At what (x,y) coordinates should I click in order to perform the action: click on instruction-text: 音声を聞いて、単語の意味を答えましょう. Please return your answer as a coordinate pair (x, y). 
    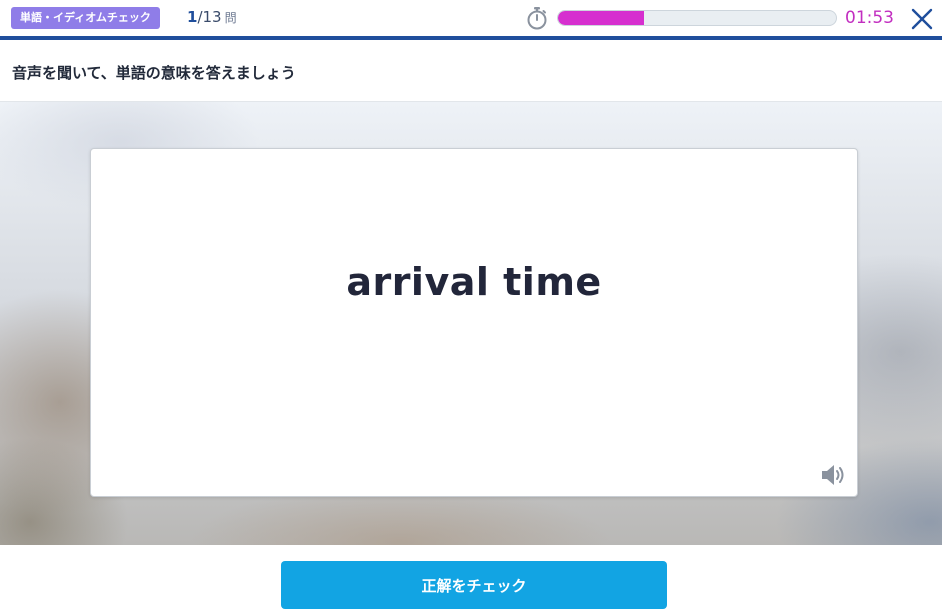
    Looking at the image, I should click on (154, 73).